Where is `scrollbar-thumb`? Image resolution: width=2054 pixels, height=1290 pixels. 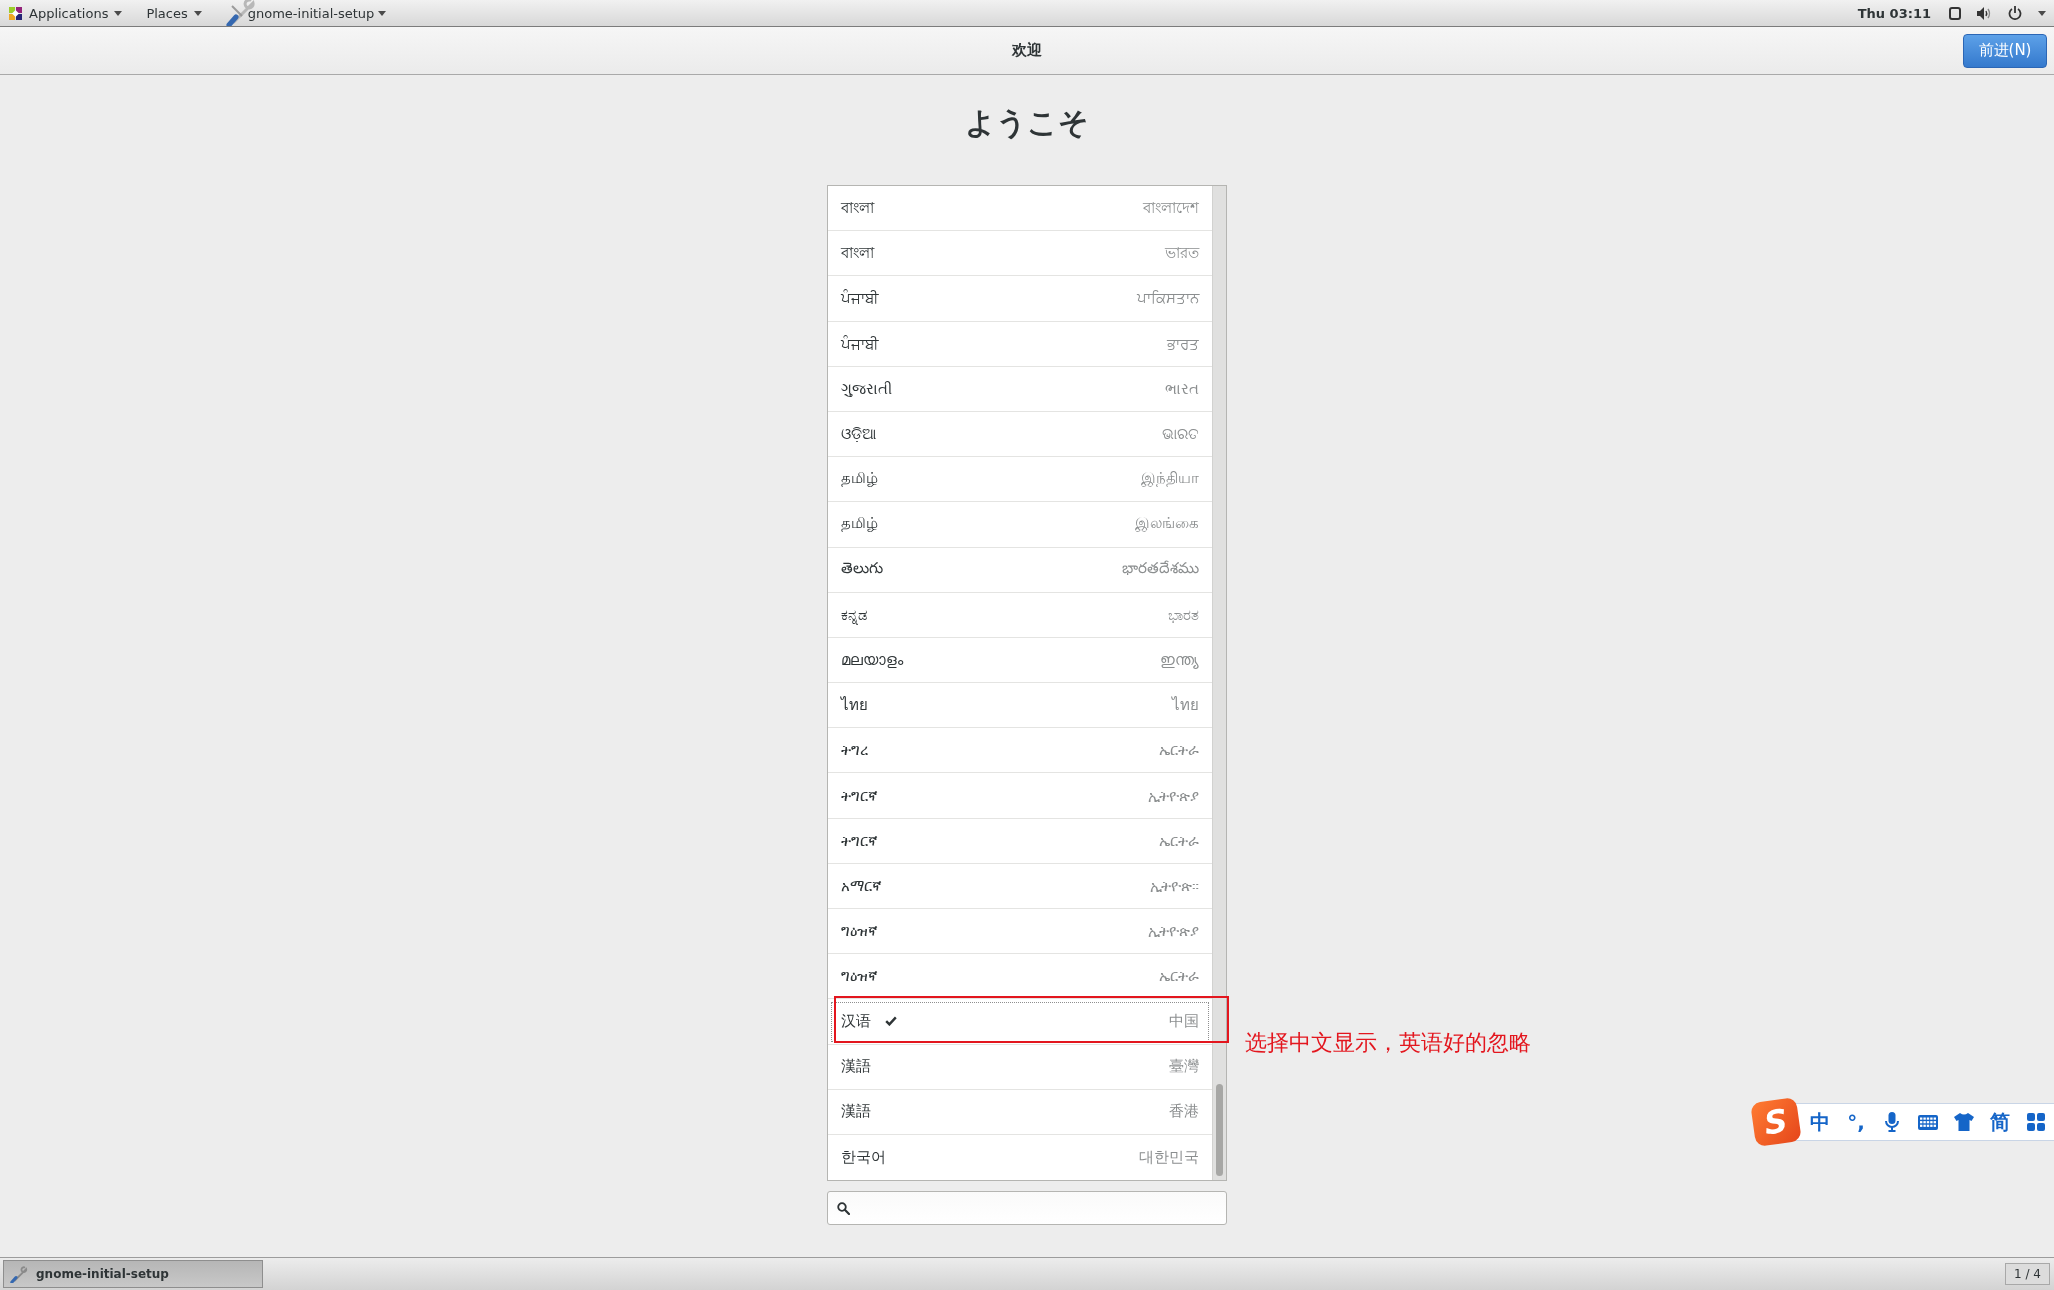 scrollbar-thumb is located at coordinates (1219, 1130).